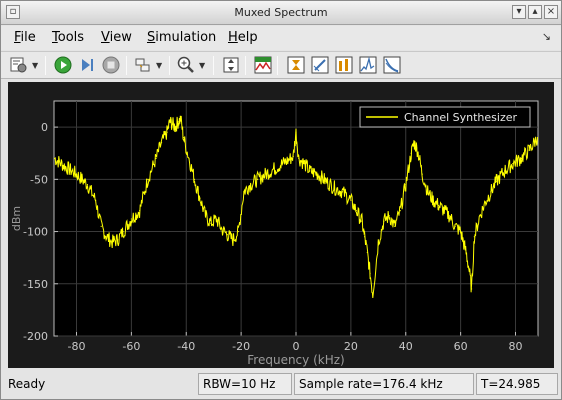 The width and height of the screenshot is (562, 400). Describe the element at coordinates (263, 65) in the screenshot. I see `spectrum-type-icon` at that location.